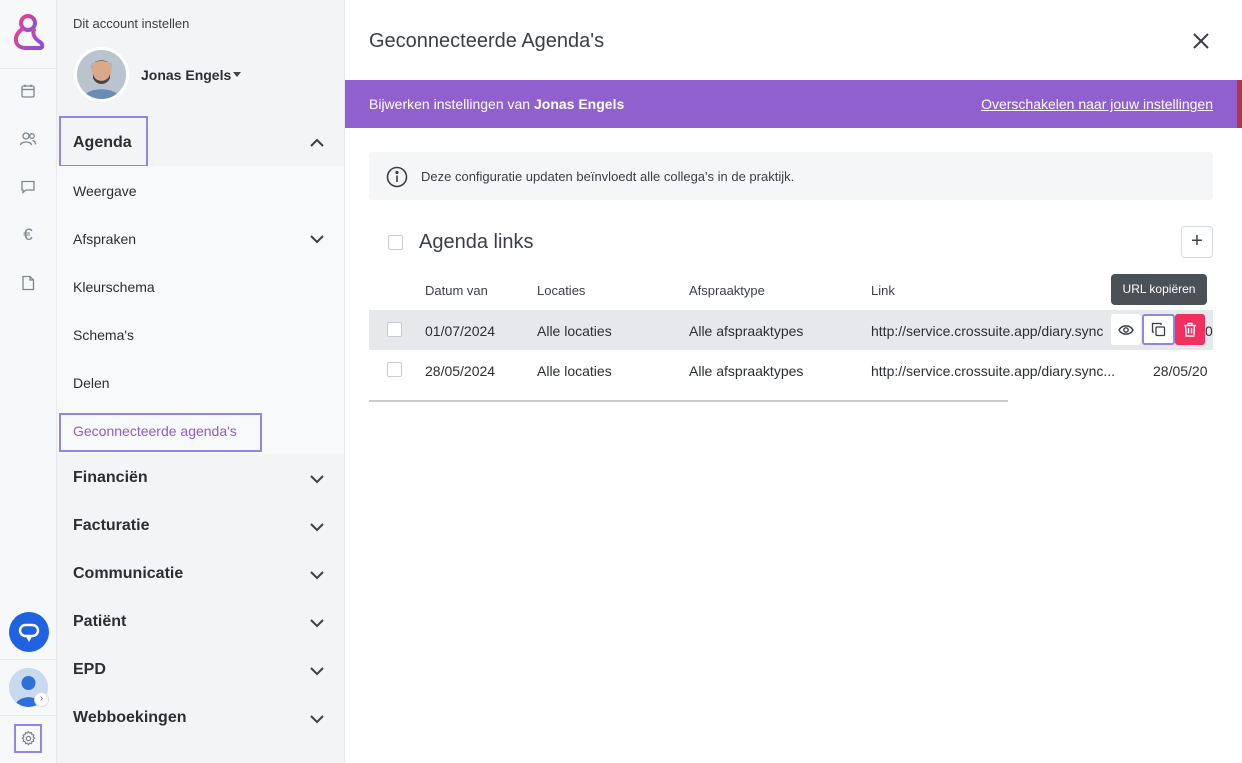 The height and width of the screenshot is (763, 1242). Describe the element at coordinates (110, 477) in the screenshot. I see `menu-section-label: Financiën` at that location.